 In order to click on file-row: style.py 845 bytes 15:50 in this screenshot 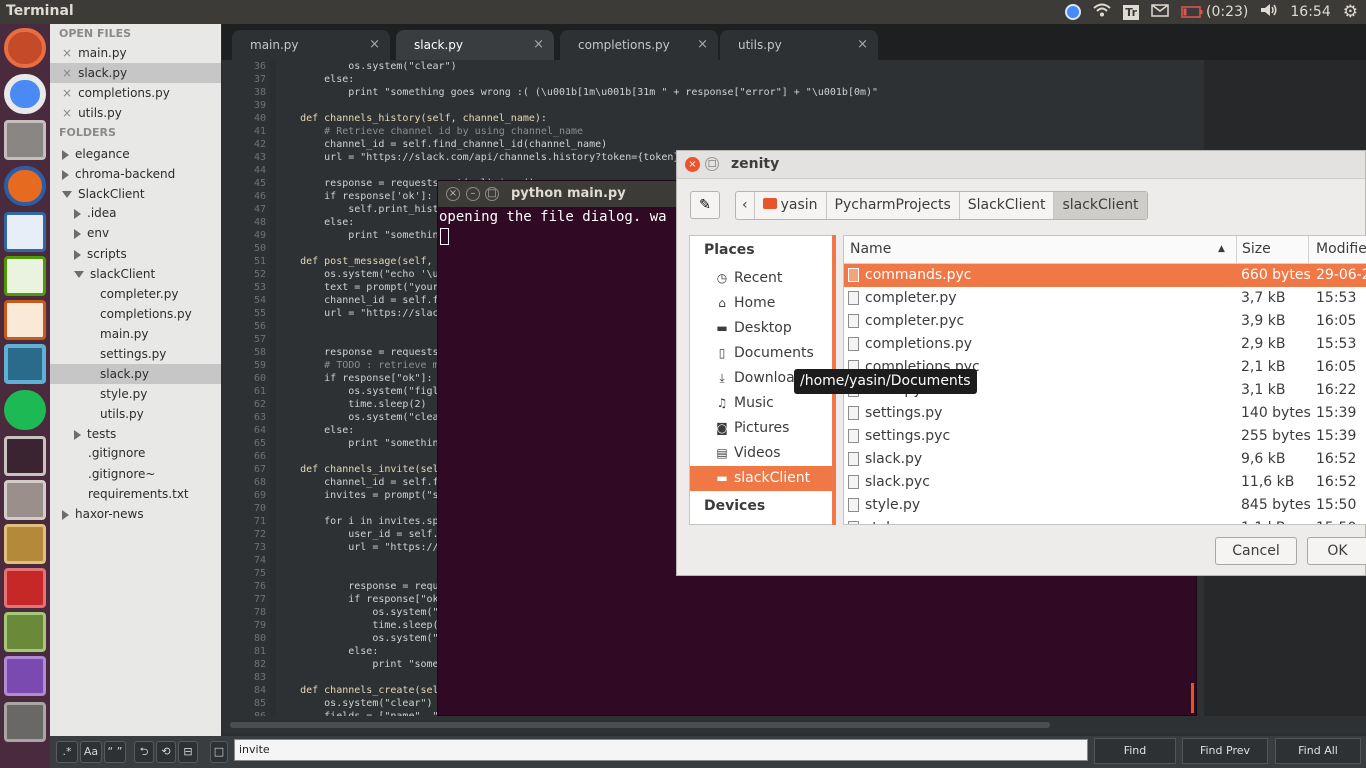, I will do `click(1105, 505)`.